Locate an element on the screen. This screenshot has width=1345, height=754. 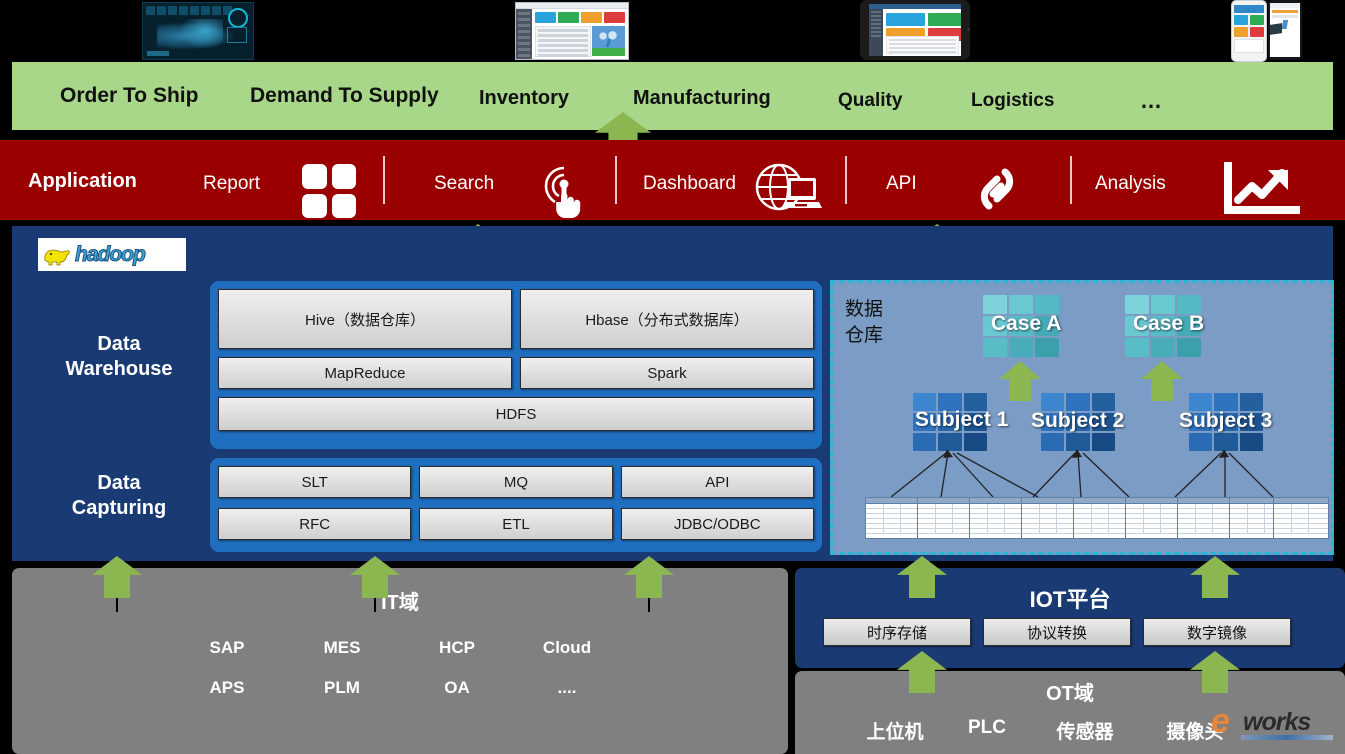
dw-label-line1: Data is located at coordinates (119, 344).